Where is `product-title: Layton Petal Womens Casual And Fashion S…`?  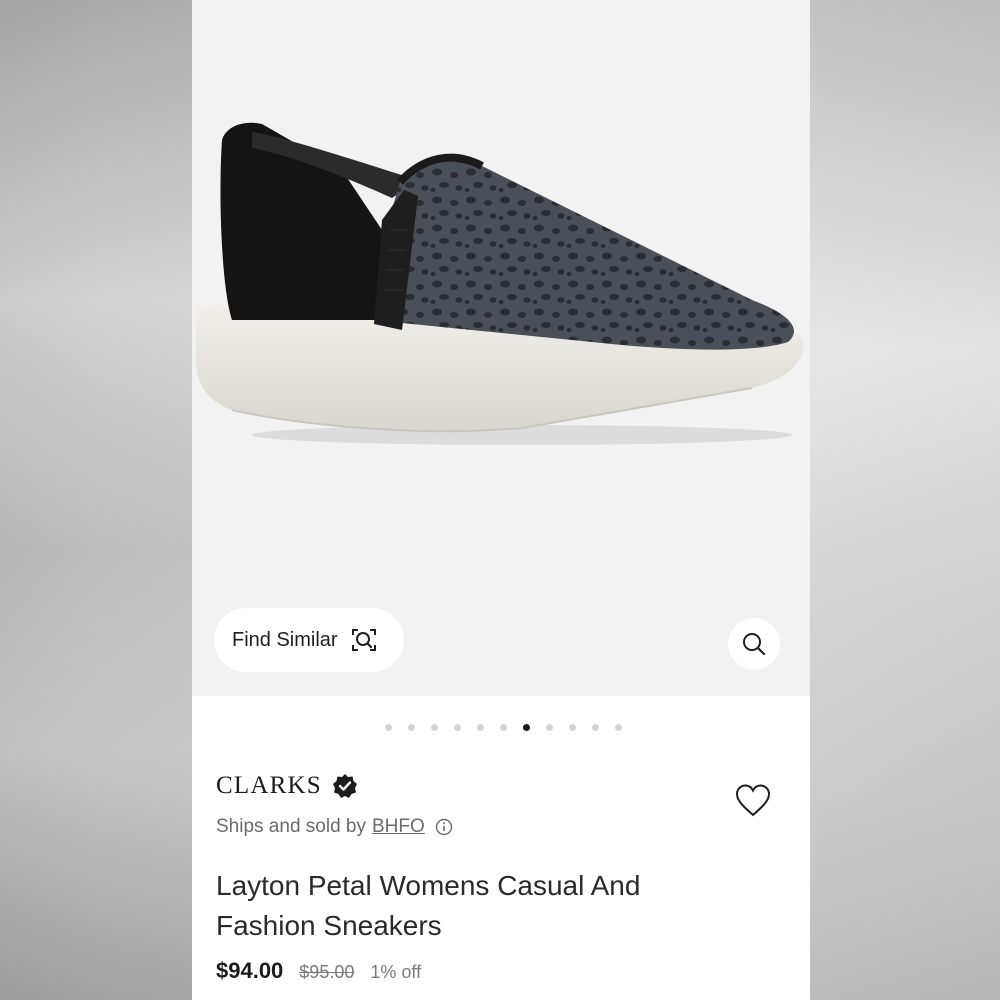
product-title: Layton Petal Womens Casual And Fashion S… is located at coordinates (428, 905).